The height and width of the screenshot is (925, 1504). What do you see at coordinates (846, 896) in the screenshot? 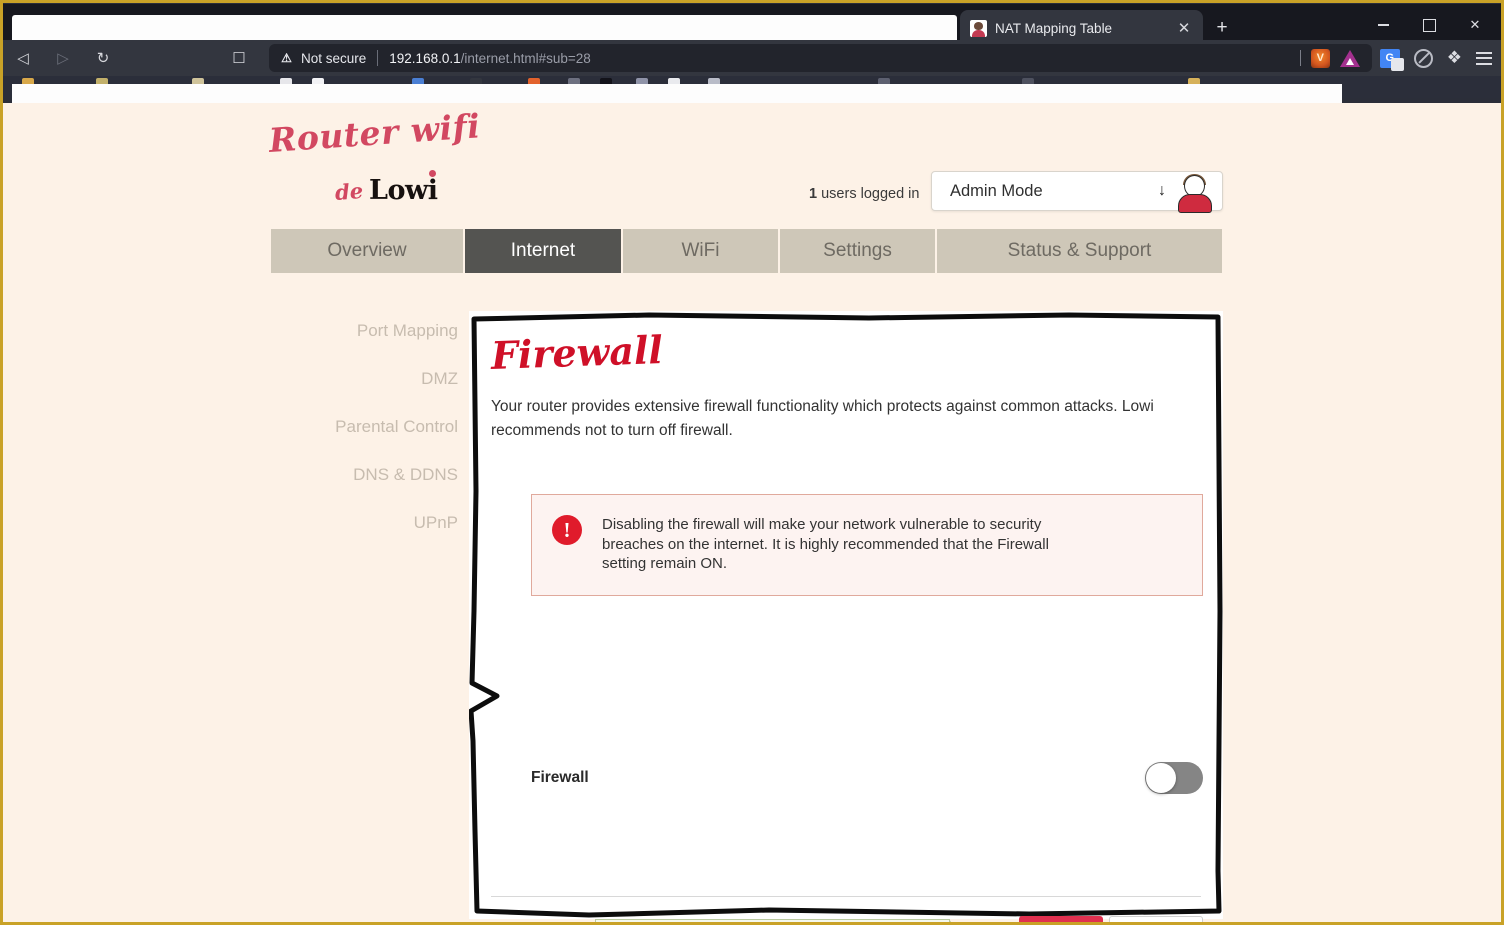
I see `divider` at bounding box center [846, 896].